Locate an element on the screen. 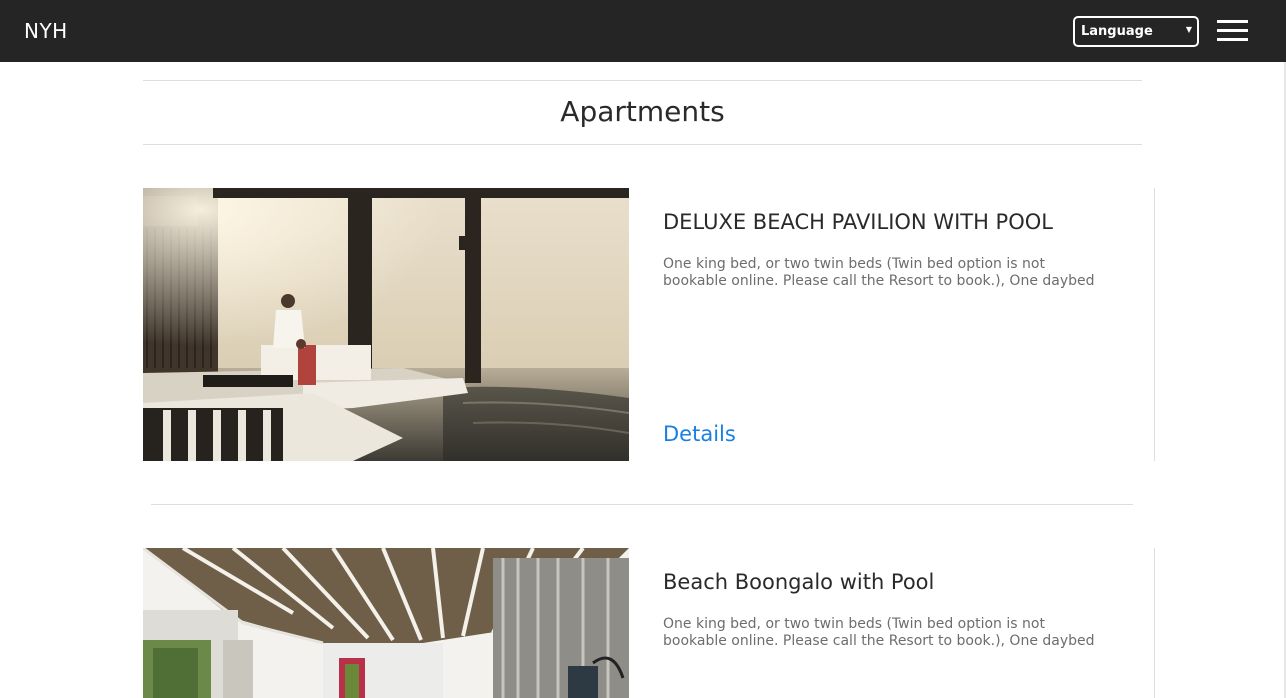 This screenshot has width=1286, height=698. menu-icon is located at coordinates (1232, 31).